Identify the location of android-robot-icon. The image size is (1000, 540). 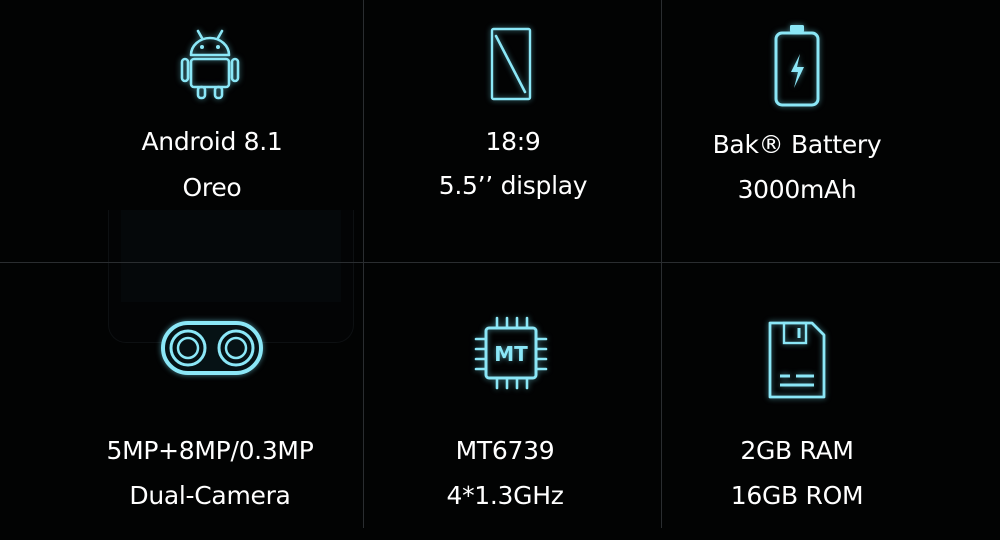
(210, 64).